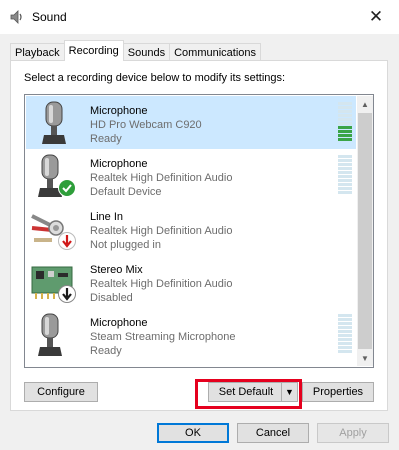 Image resolution: width=399 pixels, height=450 pixels. I want to click on window-title: Sound, so click(49, 17).